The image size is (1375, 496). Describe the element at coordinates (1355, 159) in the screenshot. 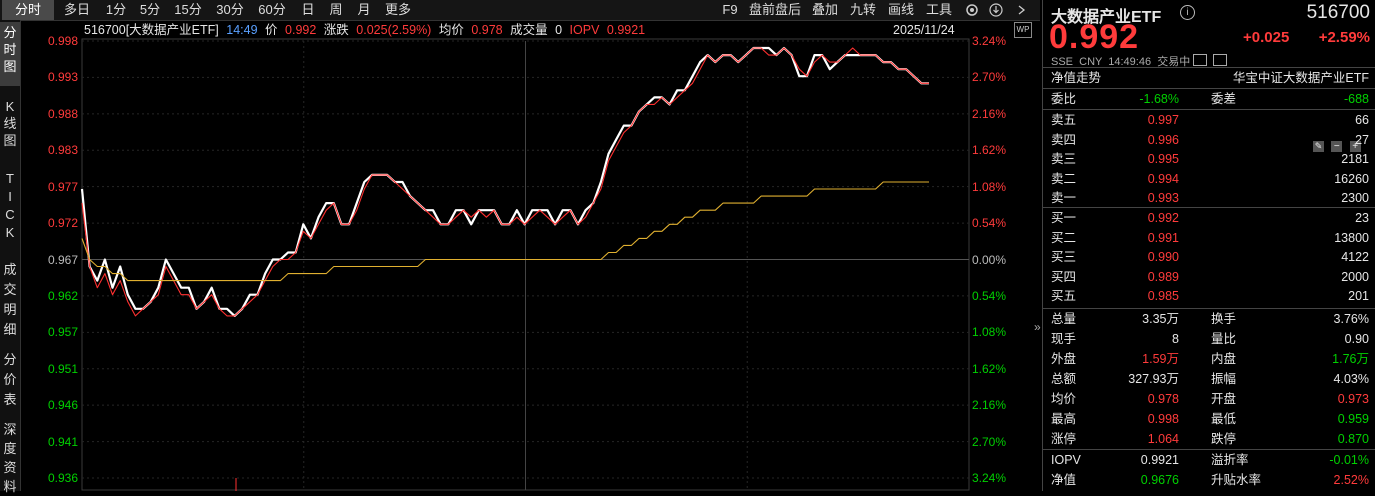

I see `ask-volume: 2181` at that location.